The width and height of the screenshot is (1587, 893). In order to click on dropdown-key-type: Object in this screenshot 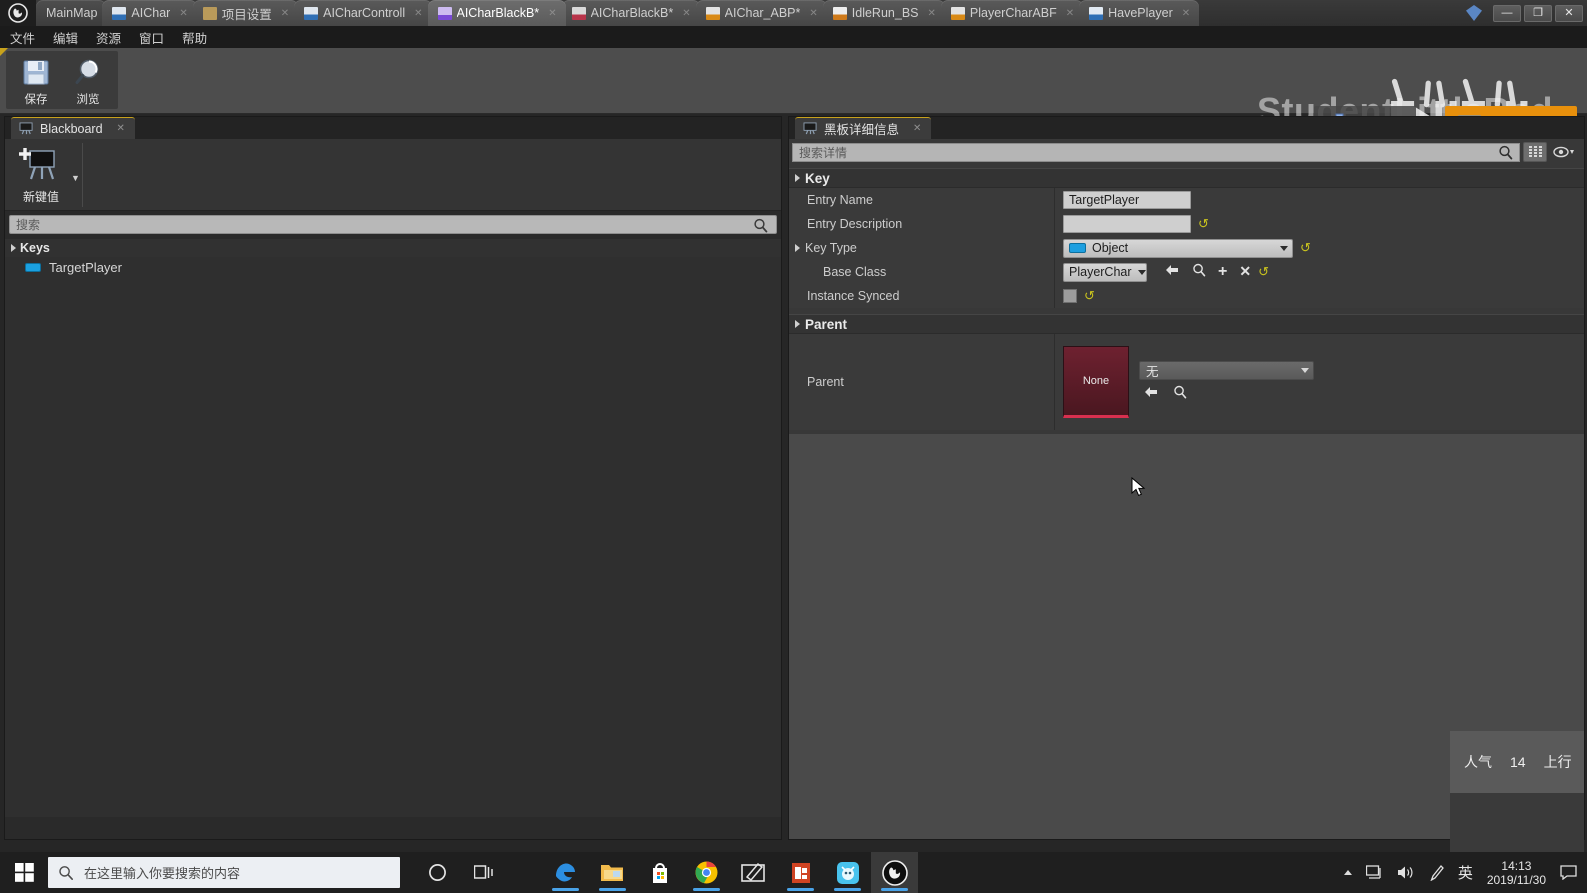, I will do `click(1178, 248)`.